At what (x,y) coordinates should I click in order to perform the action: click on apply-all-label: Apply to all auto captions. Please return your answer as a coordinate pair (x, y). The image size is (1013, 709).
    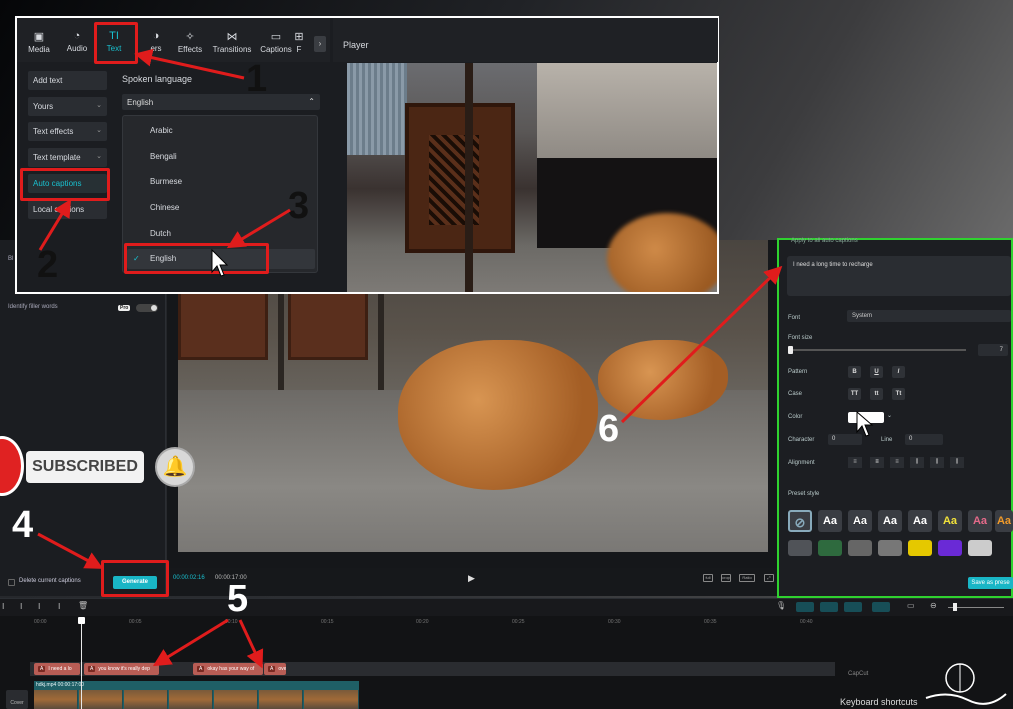
    Looking at the image, I should click on (824, 241).